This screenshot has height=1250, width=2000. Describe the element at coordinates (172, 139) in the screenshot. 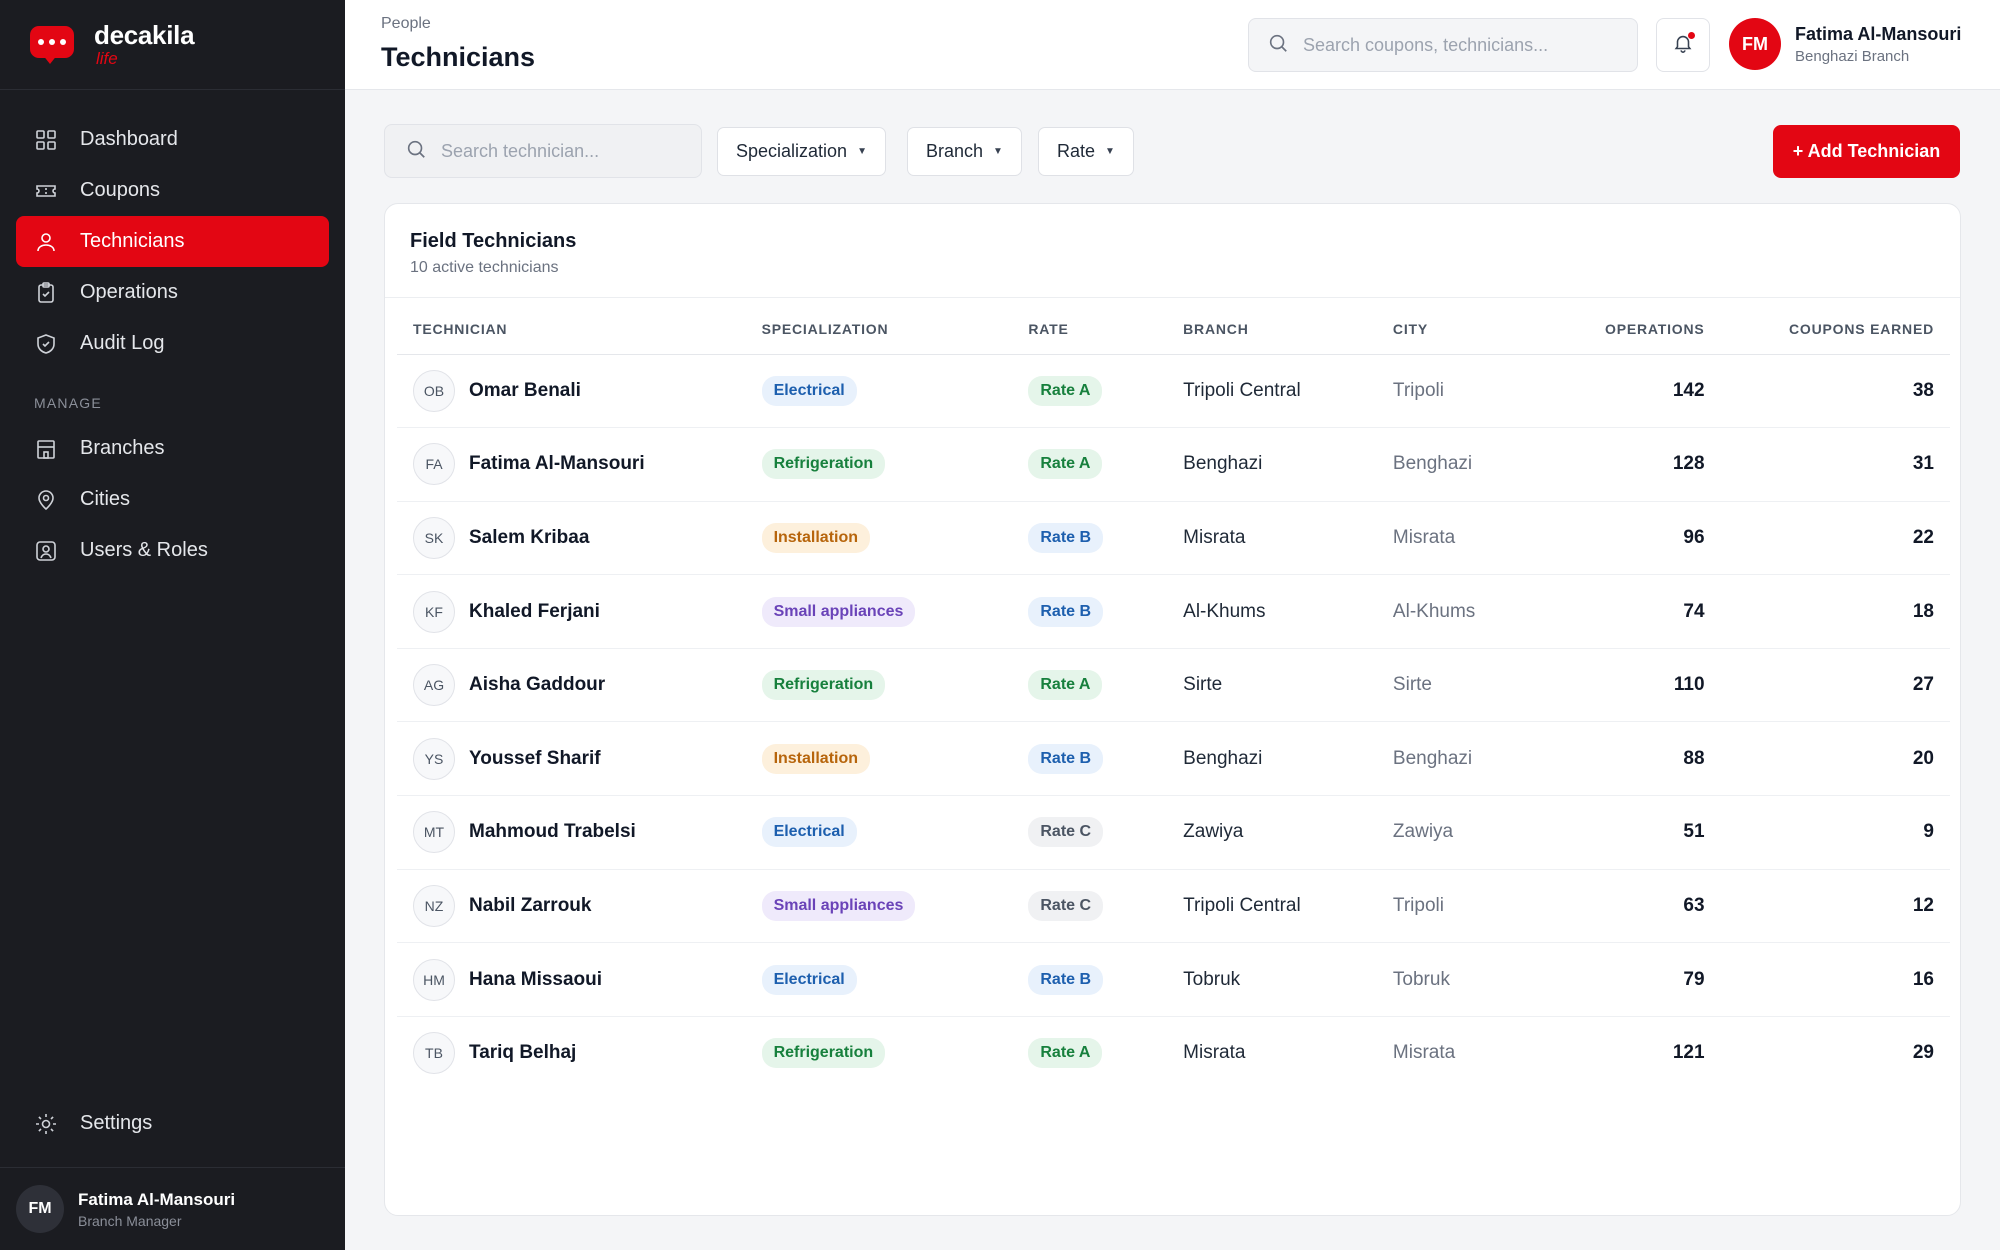

I see `sidebar-item-dashboard: Dashboard` at that location.